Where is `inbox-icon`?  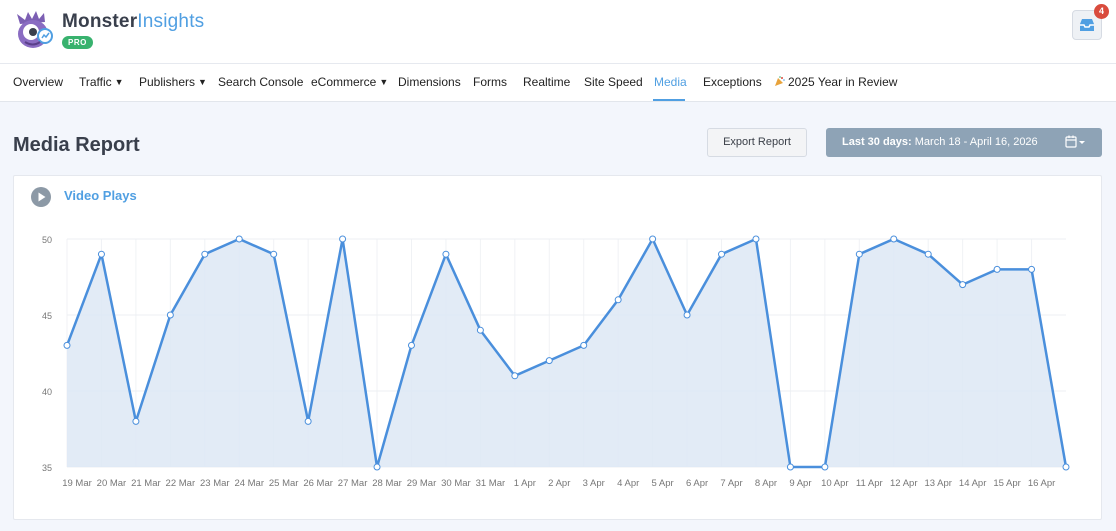 inbox-icon is located at coordinates (1087, 25).